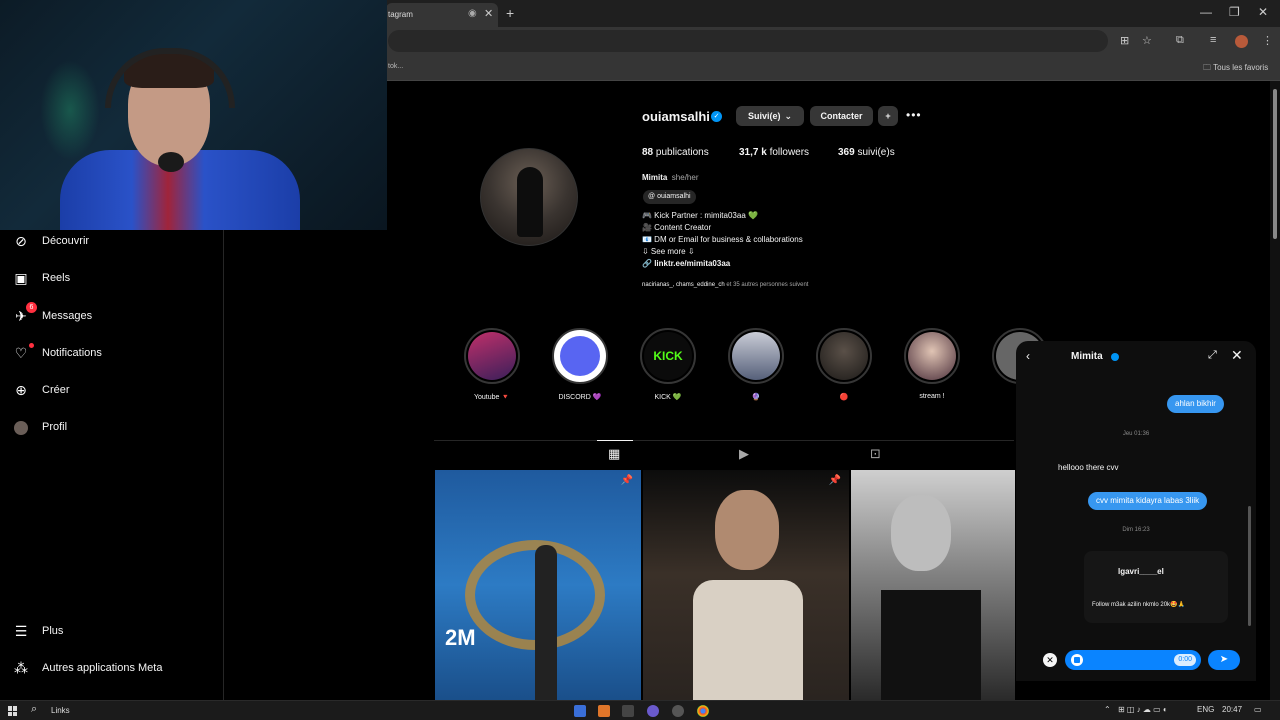  Describe the element at coordinates (112, 427) in the screenshot. I see `nav-profile: Profil` at that location.